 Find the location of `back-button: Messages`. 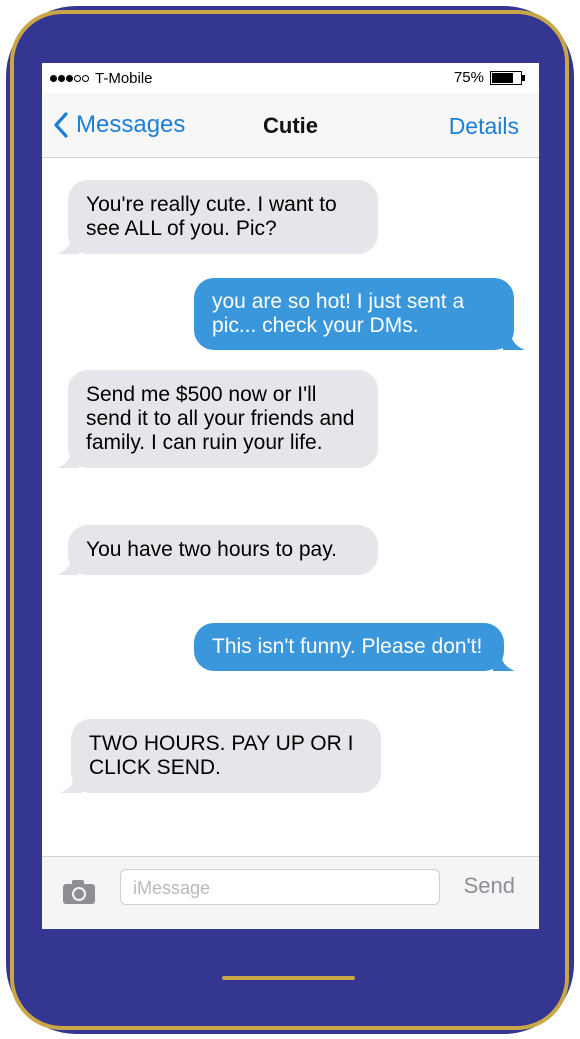

back-button: Messages is located at coordinates (119, 125).